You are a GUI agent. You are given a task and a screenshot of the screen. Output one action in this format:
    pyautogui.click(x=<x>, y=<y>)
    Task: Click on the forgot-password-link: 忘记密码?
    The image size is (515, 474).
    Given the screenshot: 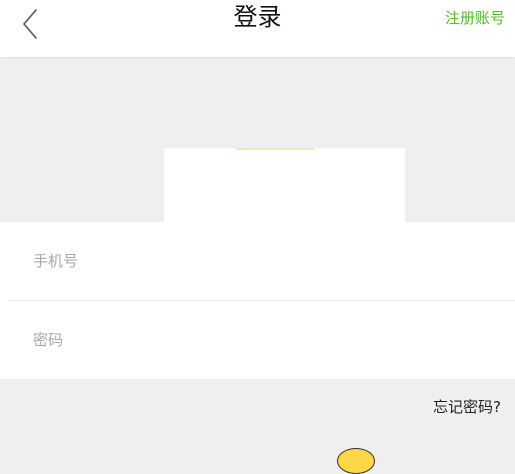 What is the action you would take?
    pyautogui.click(x=467, y=407)
    